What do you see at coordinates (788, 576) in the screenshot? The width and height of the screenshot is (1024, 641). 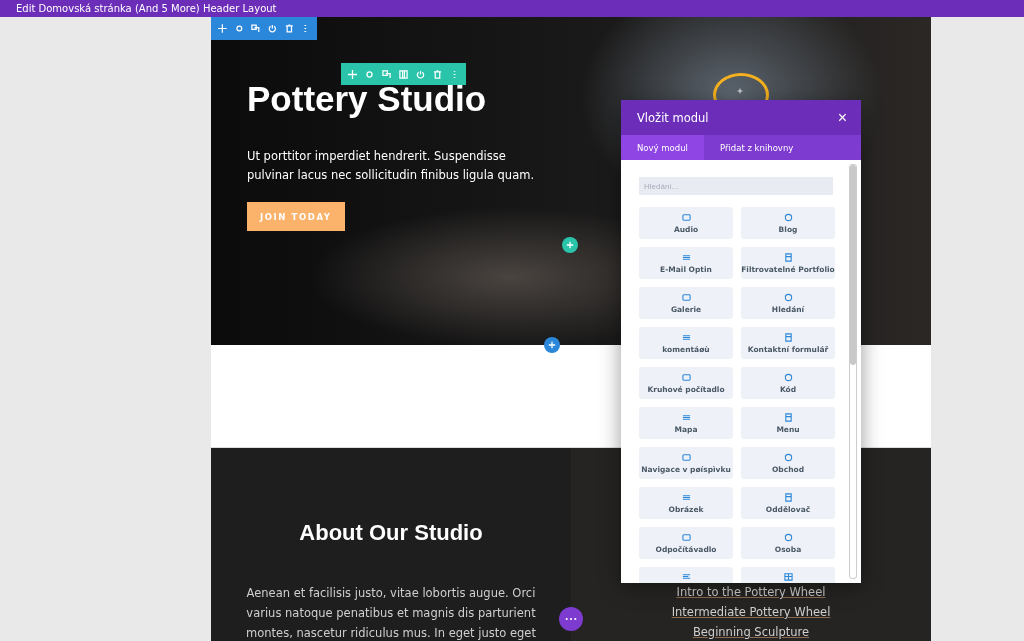 I see `table-icon` at bounding box center [788, 576].